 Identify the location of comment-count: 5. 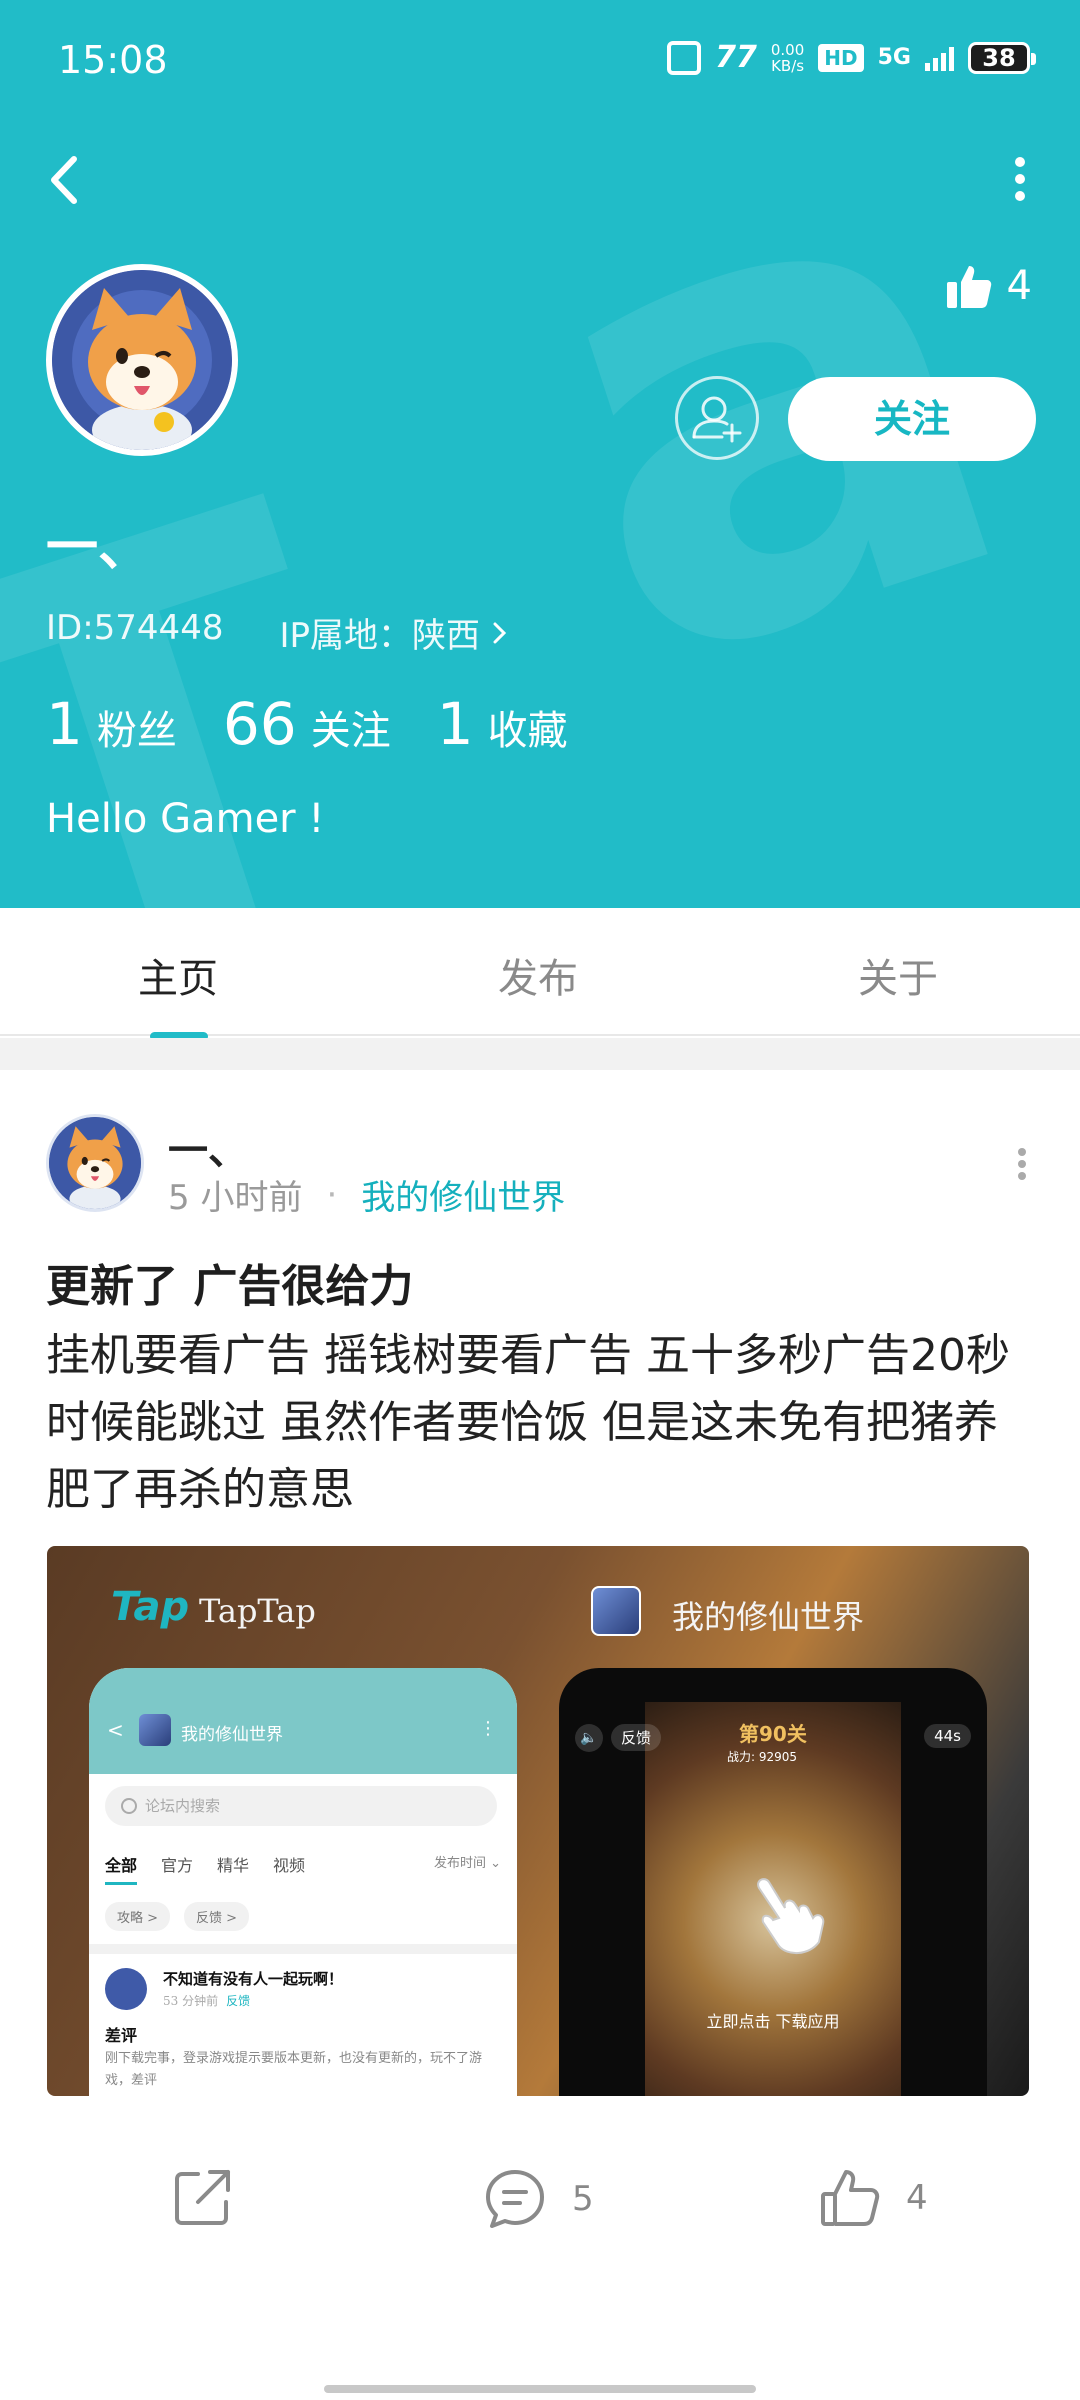
(583, 2199).